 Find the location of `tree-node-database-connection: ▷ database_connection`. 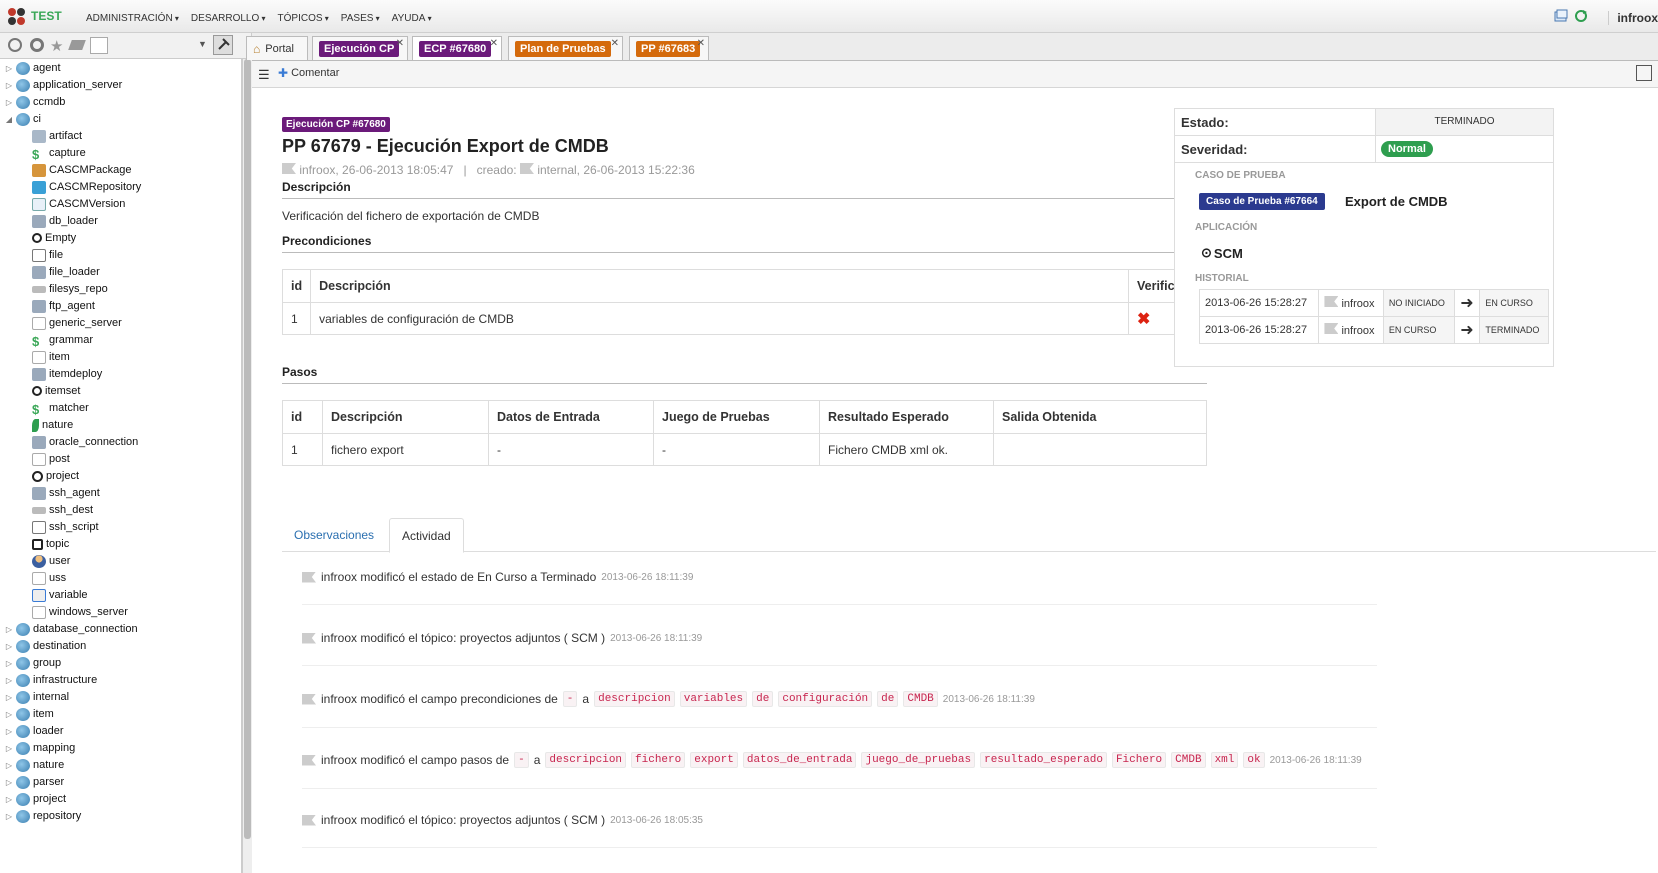

tree-node-database-connection: ▷ database_connection is located at coordinates (71, 629).